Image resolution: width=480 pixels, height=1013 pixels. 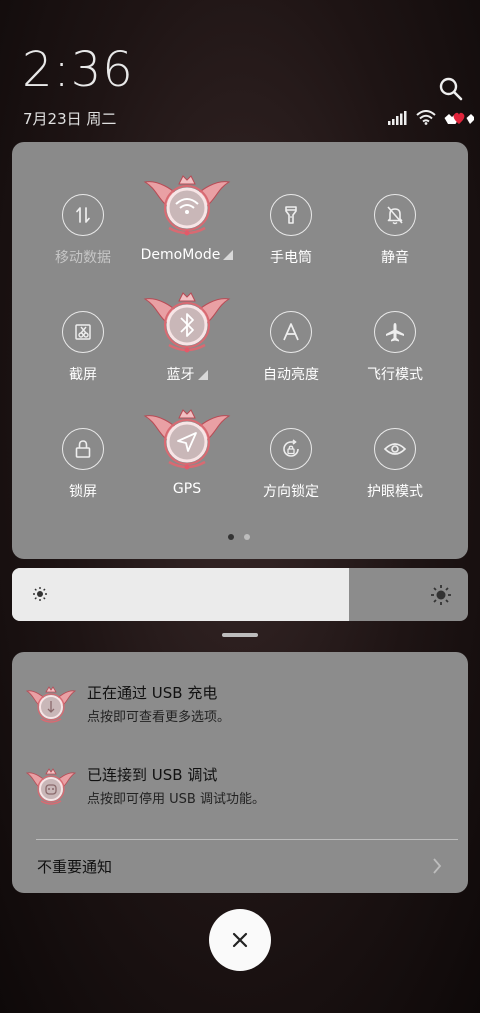 What do you see at coordinates (187, 374) in the screenshot?
I see `tile-label: 蓝牙` at bounding box center [187, 374].